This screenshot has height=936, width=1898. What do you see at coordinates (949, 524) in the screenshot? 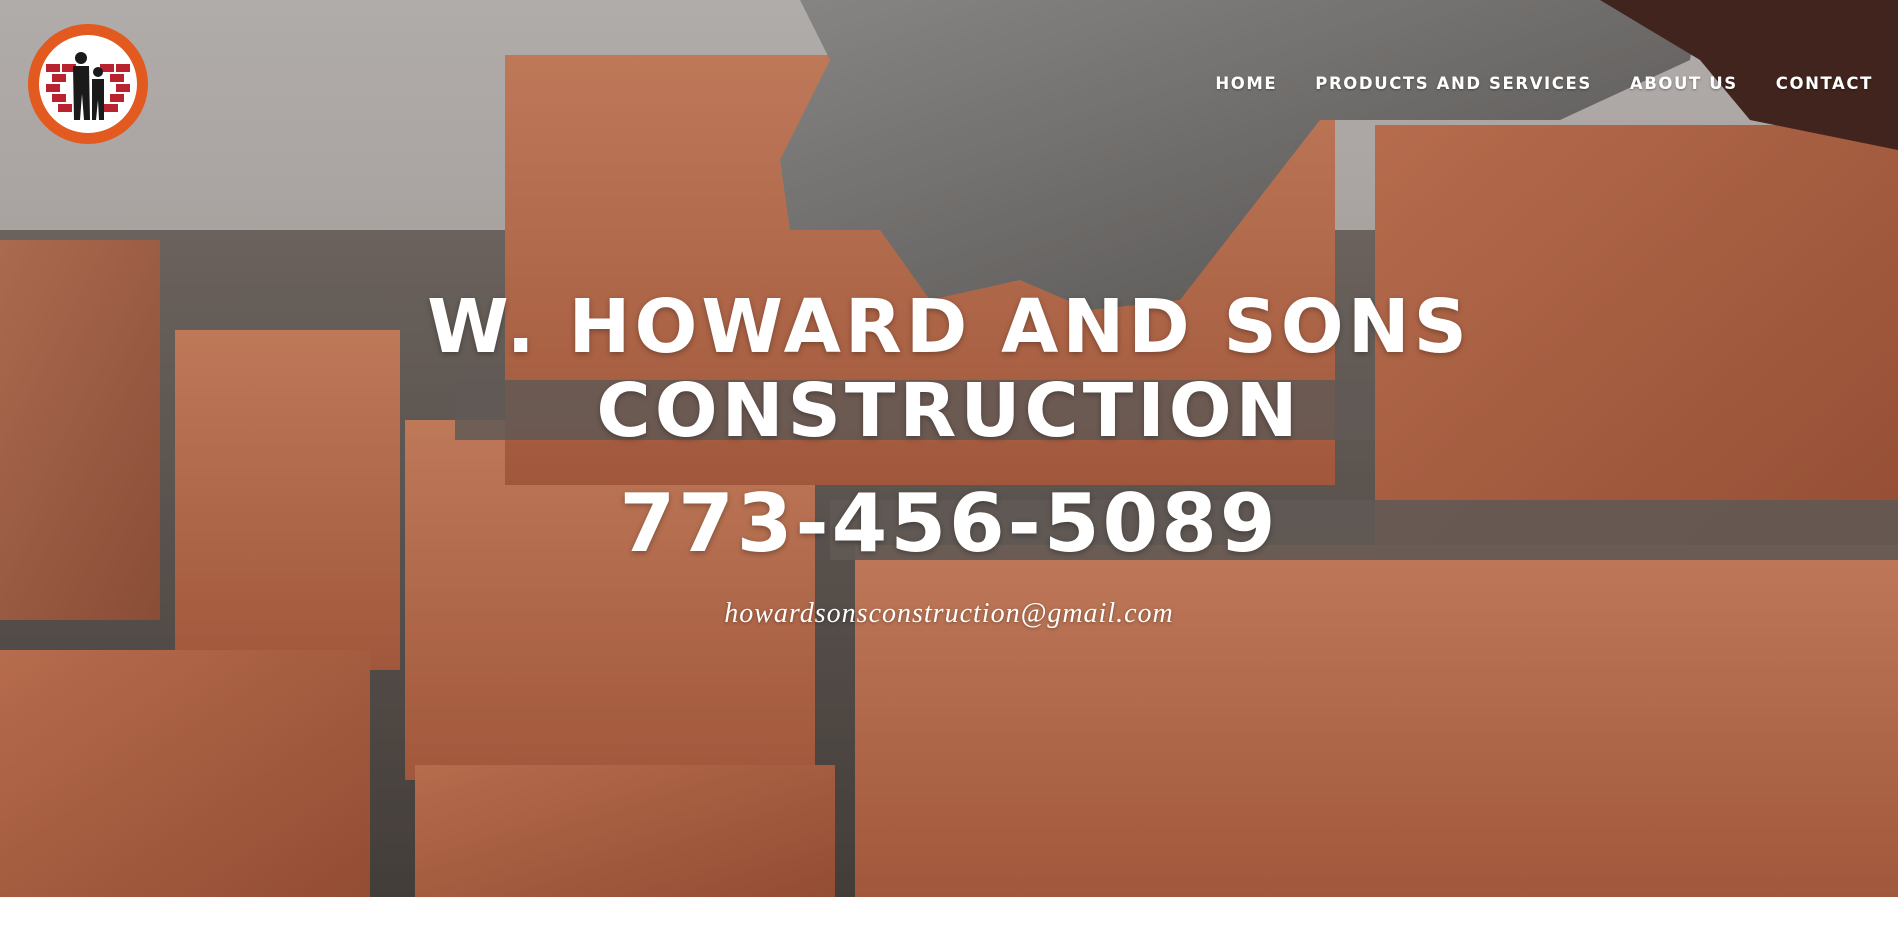
I see `phone-number-link: 773-456-5089` at bounding box center [949, 524].